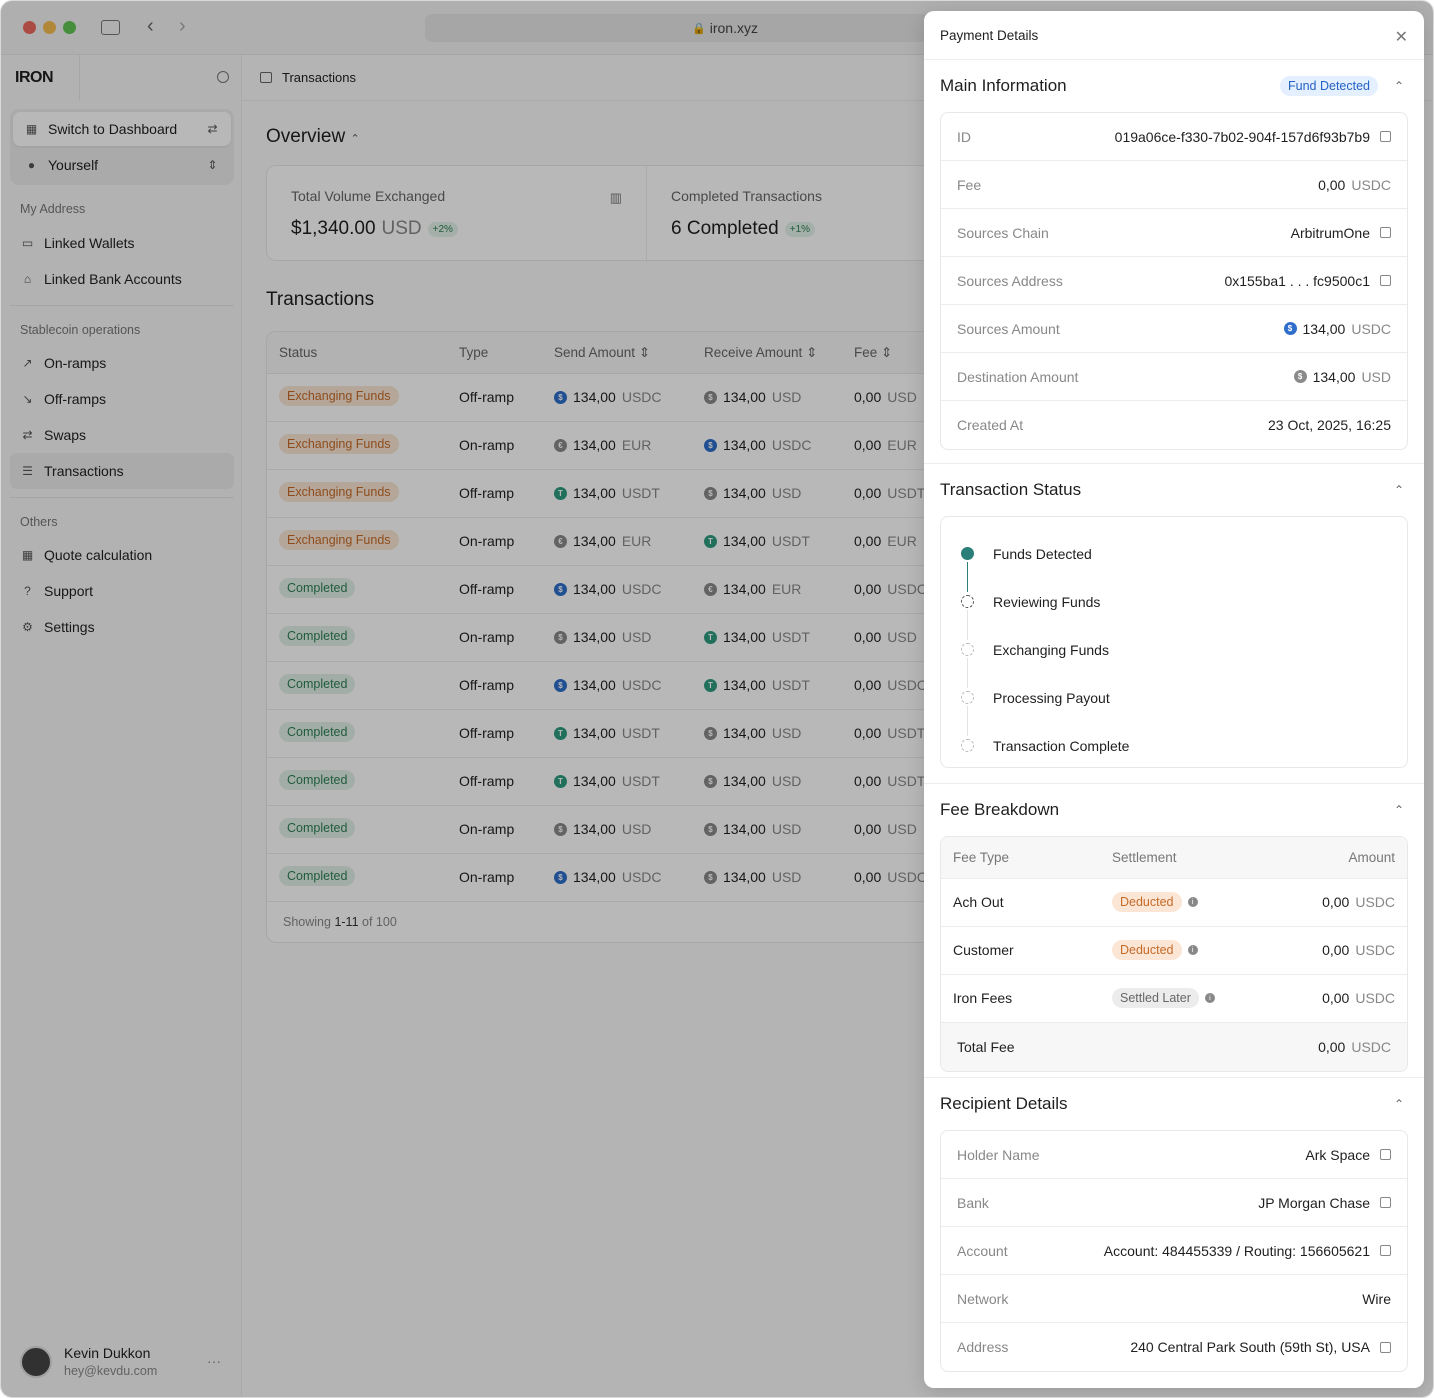  What do you see at coordinates (983, 1347) in the screenshot?
I see `field-label: Address` at bounding box center [983, 1347].